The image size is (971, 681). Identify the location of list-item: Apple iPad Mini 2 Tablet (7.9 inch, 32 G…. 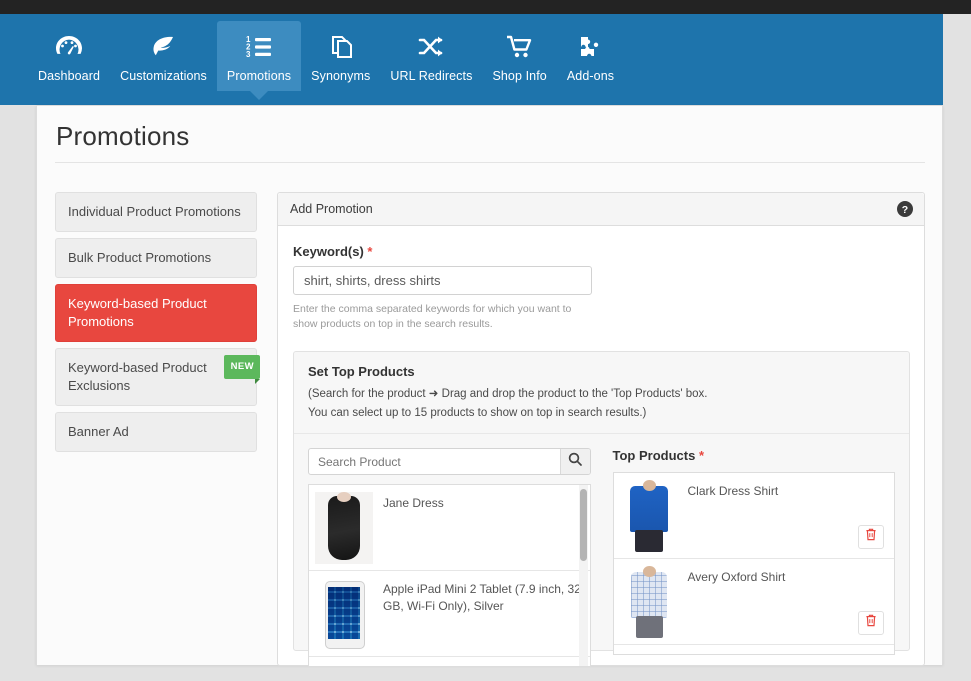
(449, 614).